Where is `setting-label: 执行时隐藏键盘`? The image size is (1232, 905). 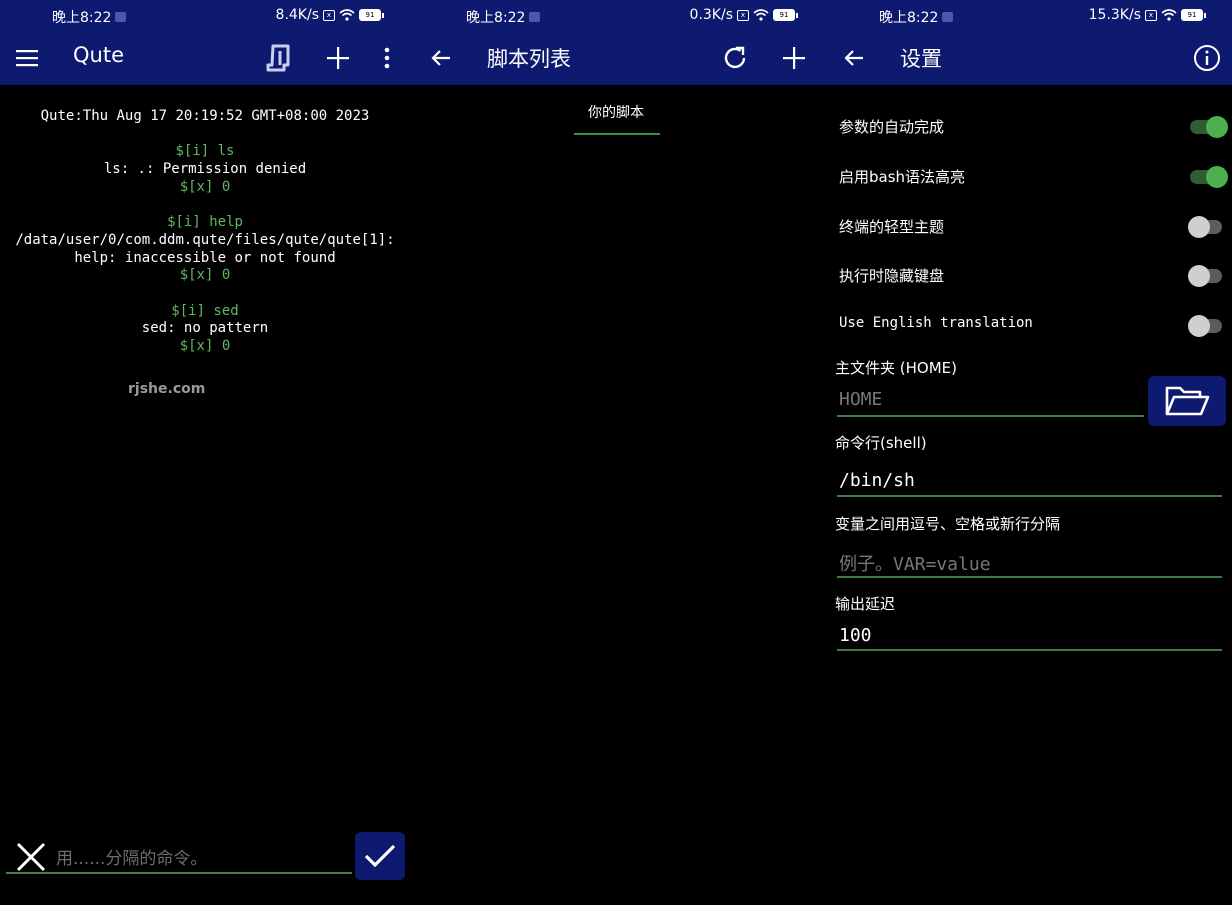 setting-label: 执行时隐藏键盘 is located at coordinates (892, 276).